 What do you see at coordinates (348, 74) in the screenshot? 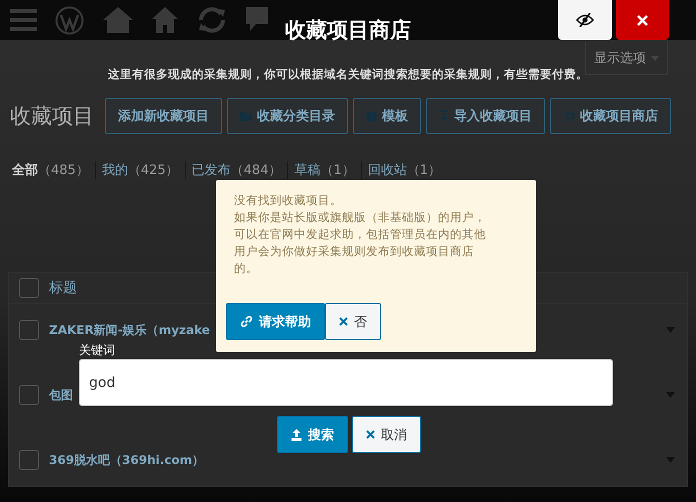
I see `dialog-subtitle: 这里有很多现成的采集规则，你可以根据域名关键词搜索想要的采集规则，有些需要付费。` at bounding box center [348, 74].